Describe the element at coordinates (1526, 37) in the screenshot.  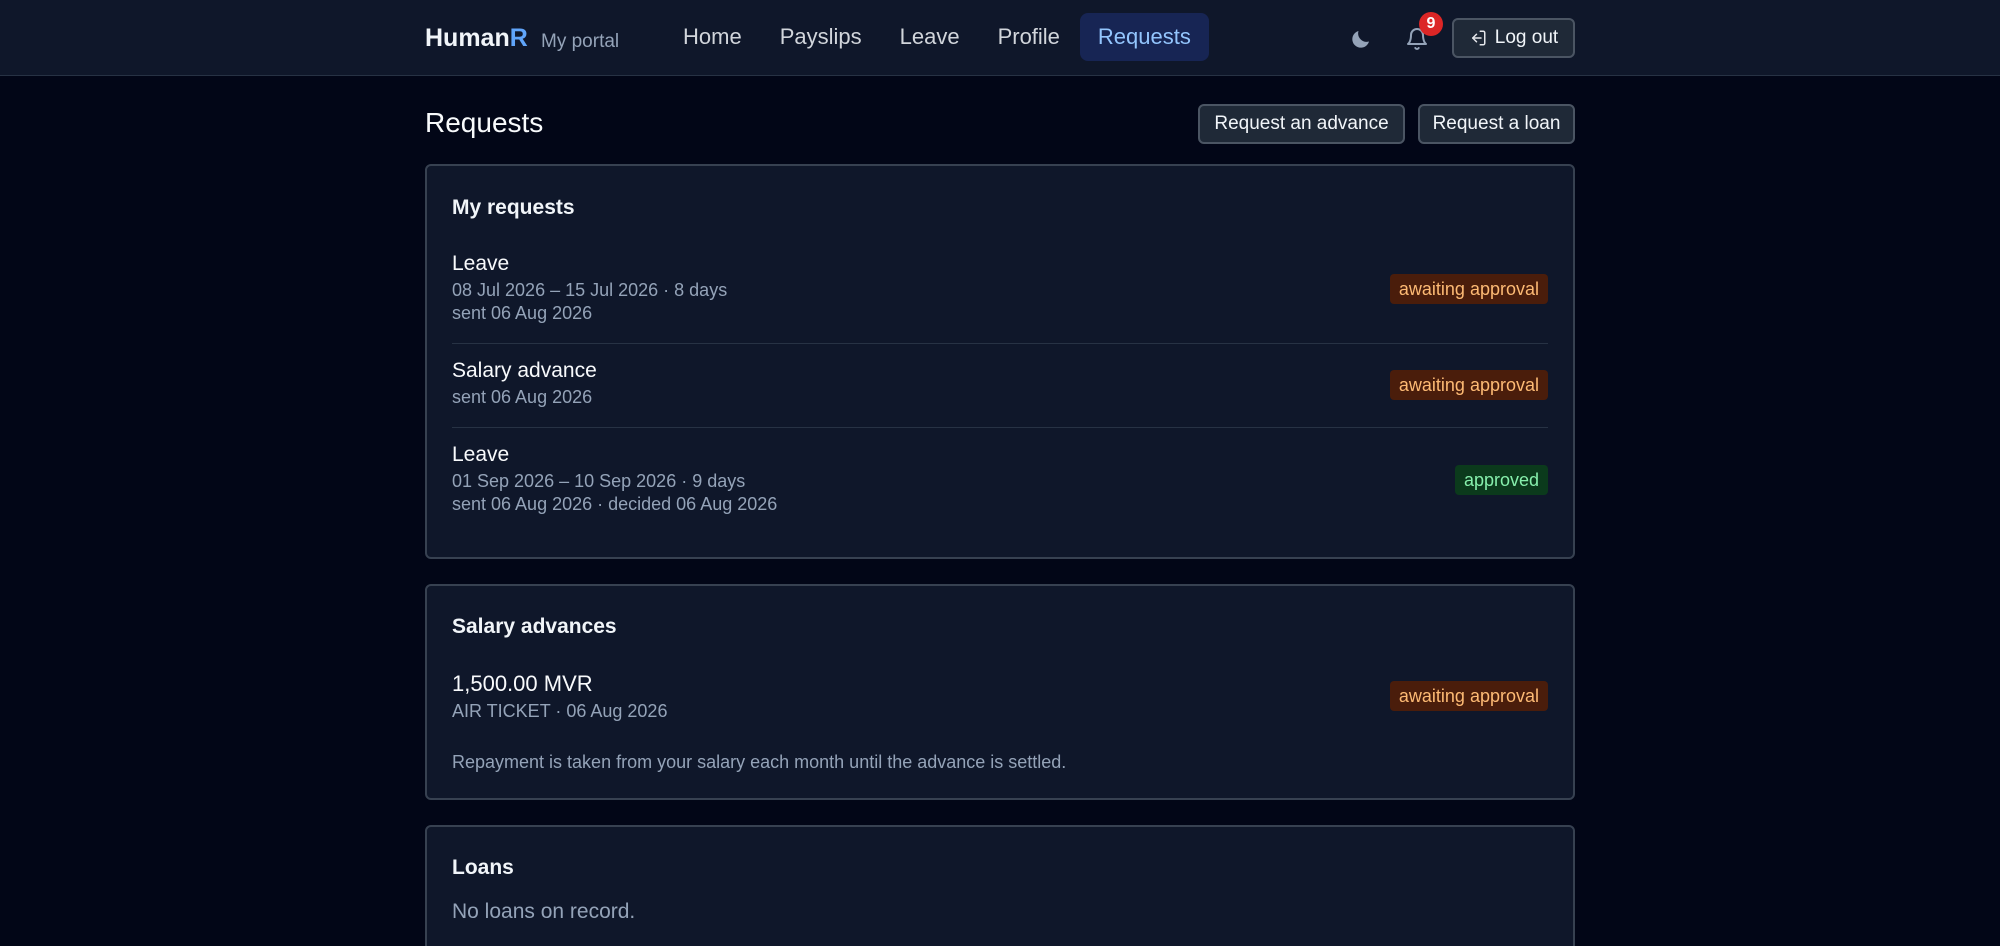
I see `logout-label: Log out` at that location.